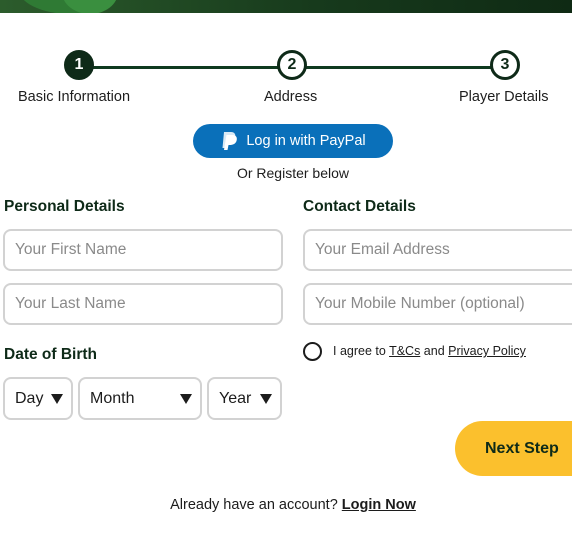 The width and height of the screenshot is (572, 534). I want to click on step-1-label: Basic Information, so click(74, 97).